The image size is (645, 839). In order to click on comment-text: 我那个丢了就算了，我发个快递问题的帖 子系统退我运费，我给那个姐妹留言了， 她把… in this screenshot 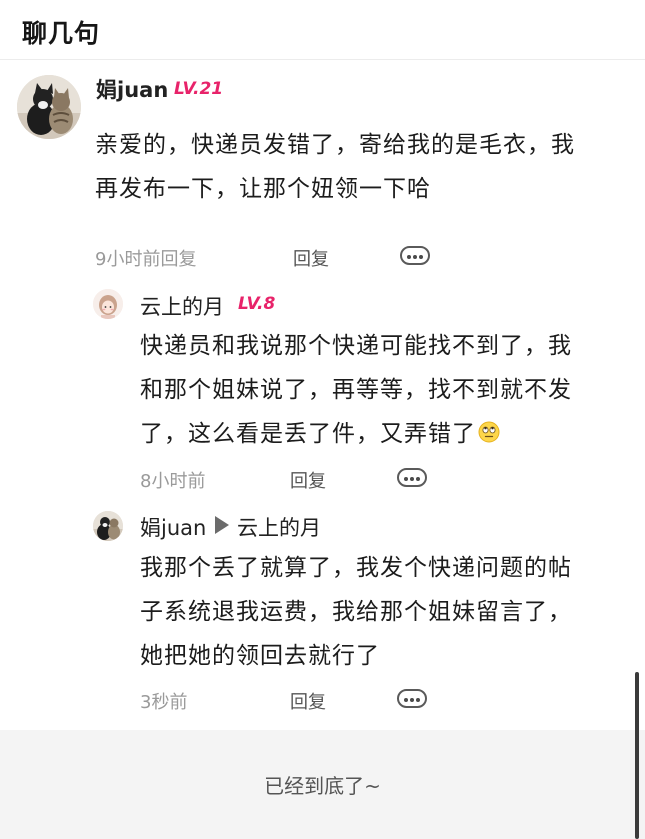, I will do `click(356, 612)`.